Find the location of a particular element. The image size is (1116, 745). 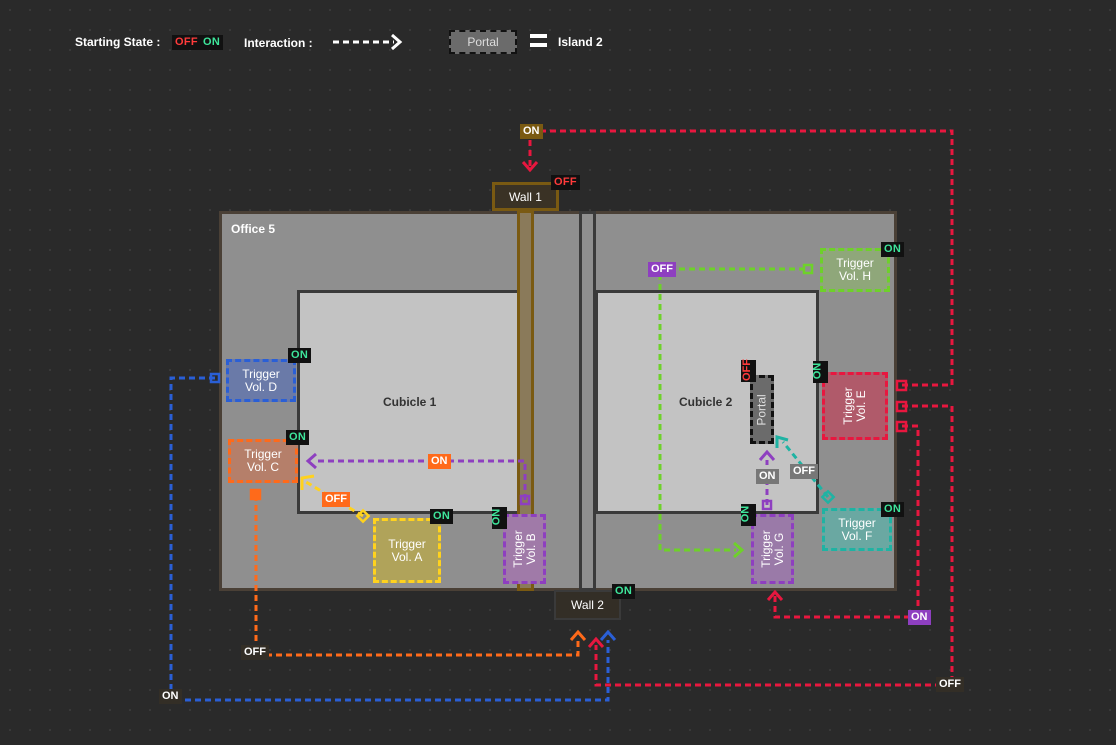

trigger-b-state: ON is located at coordinates (496, 517).